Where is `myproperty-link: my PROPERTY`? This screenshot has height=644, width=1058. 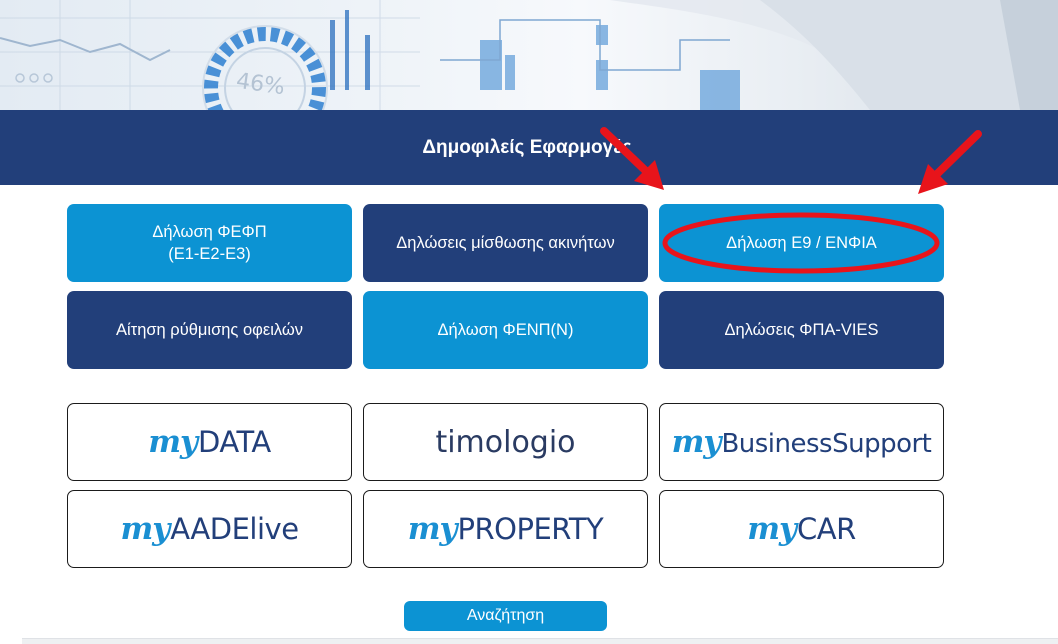 myproperty-link: my PROPERTY is located at coordinates (505, 529).